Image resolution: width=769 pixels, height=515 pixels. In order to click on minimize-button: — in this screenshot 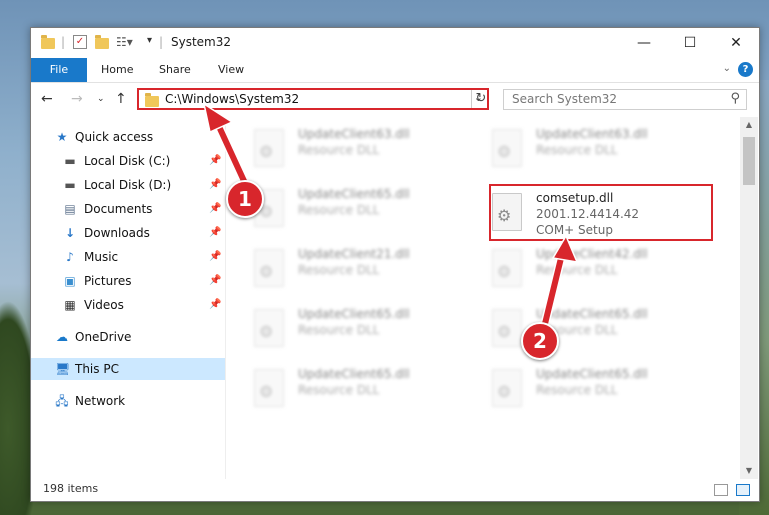, I will do `click(644, 43)`.